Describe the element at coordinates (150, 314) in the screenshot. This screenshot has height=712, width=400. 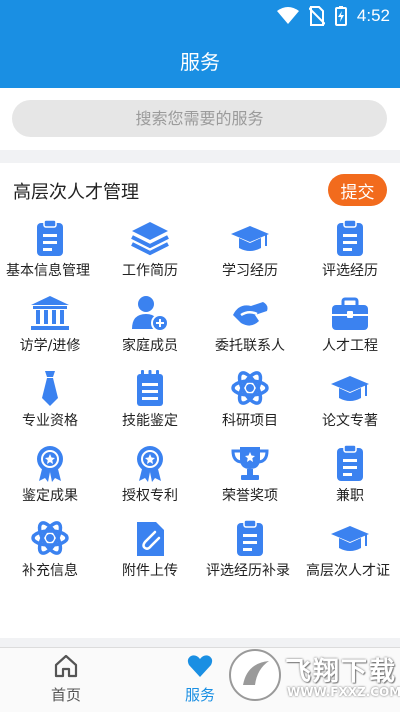
I see `user-add-icon` at that location.